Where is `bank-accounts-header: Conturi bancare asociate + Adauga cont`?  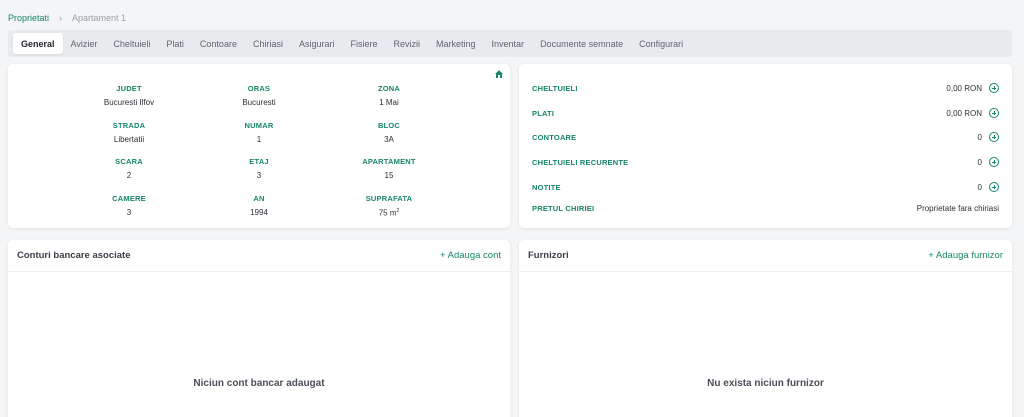
bank-accounts-header: Conturi bancare asociate + Adauga cont is located at coordinates (259, 256).